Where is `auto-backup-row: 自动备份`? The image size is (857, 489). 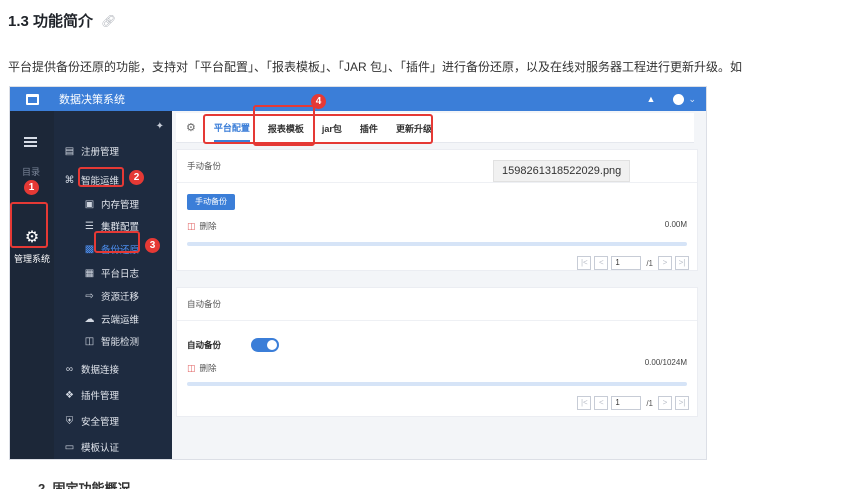
auto-backup-row: 自动备份 is located at coordinates (233, 345).